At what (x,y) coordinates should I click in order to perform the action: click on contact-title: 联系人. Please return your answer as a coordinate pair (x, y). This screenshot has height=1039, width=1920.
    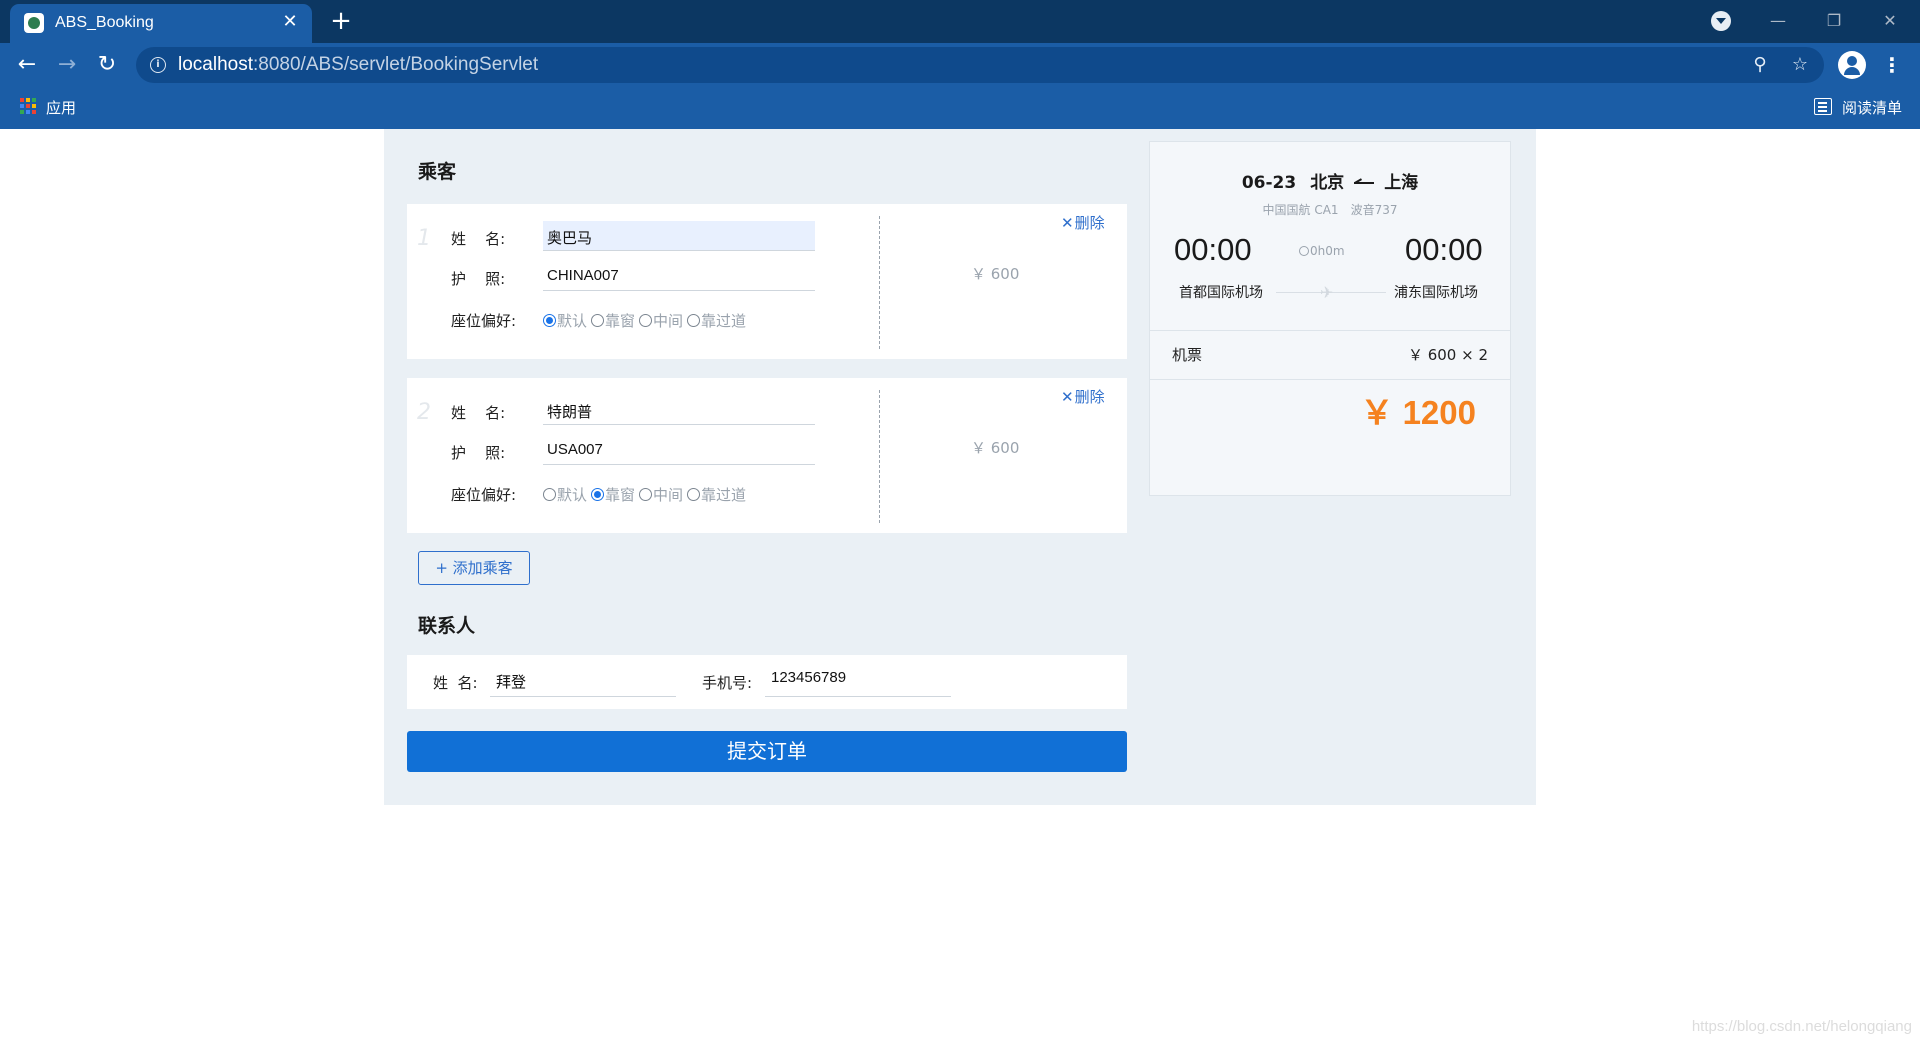
    Looking at the image, I should click on (447, 626).